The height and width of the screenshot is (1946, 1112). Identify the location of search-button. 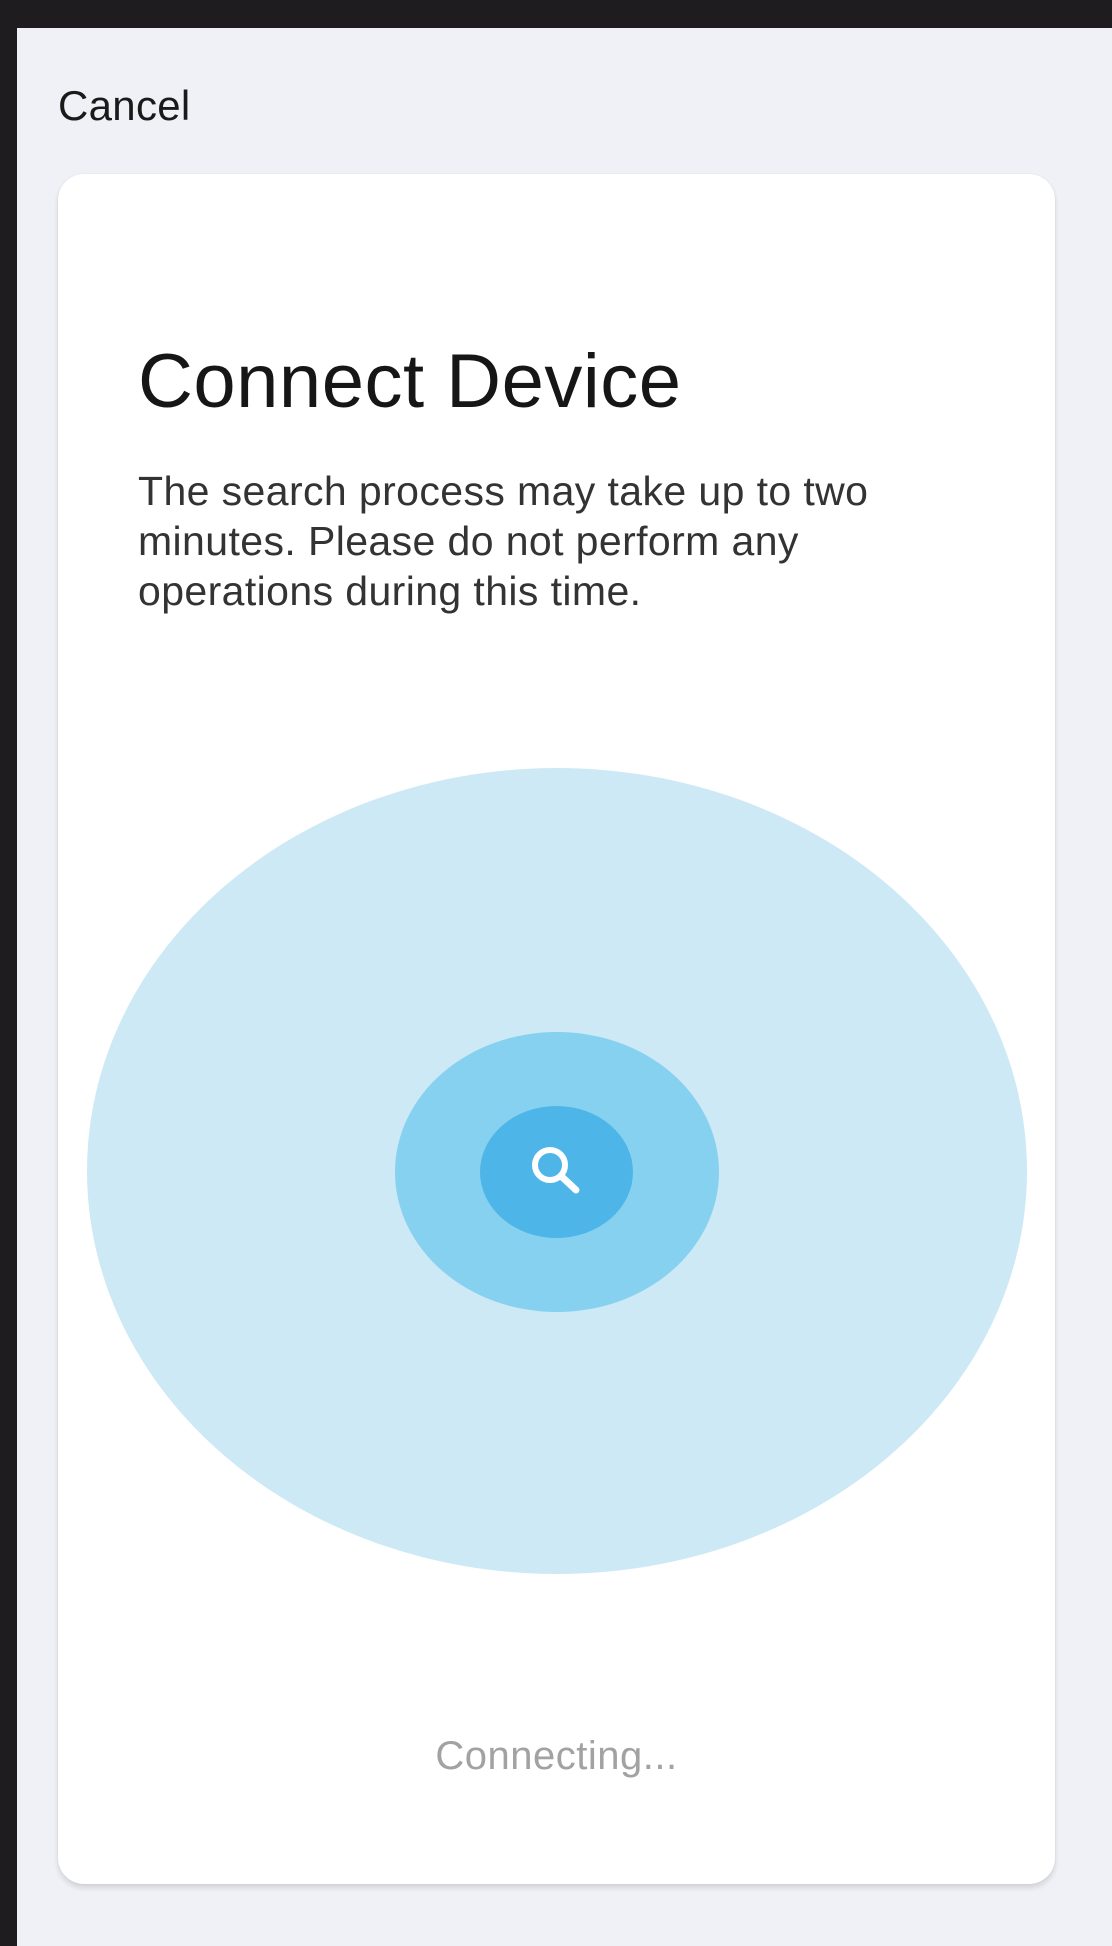
(556, 1172).